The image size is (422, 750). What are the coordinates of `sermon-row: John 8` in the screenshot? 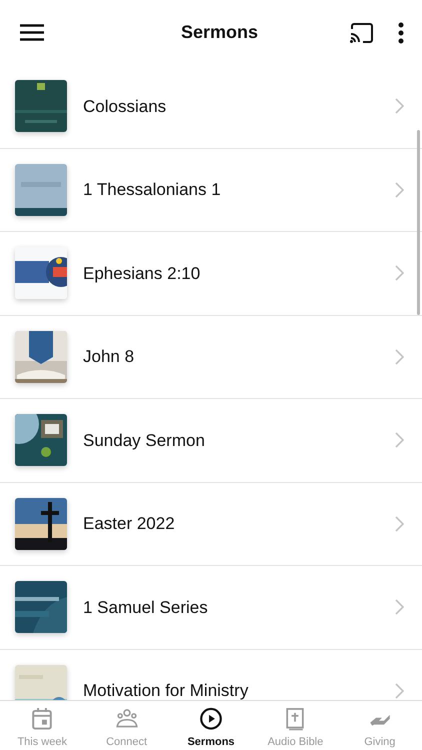 It's located at (211, 357).